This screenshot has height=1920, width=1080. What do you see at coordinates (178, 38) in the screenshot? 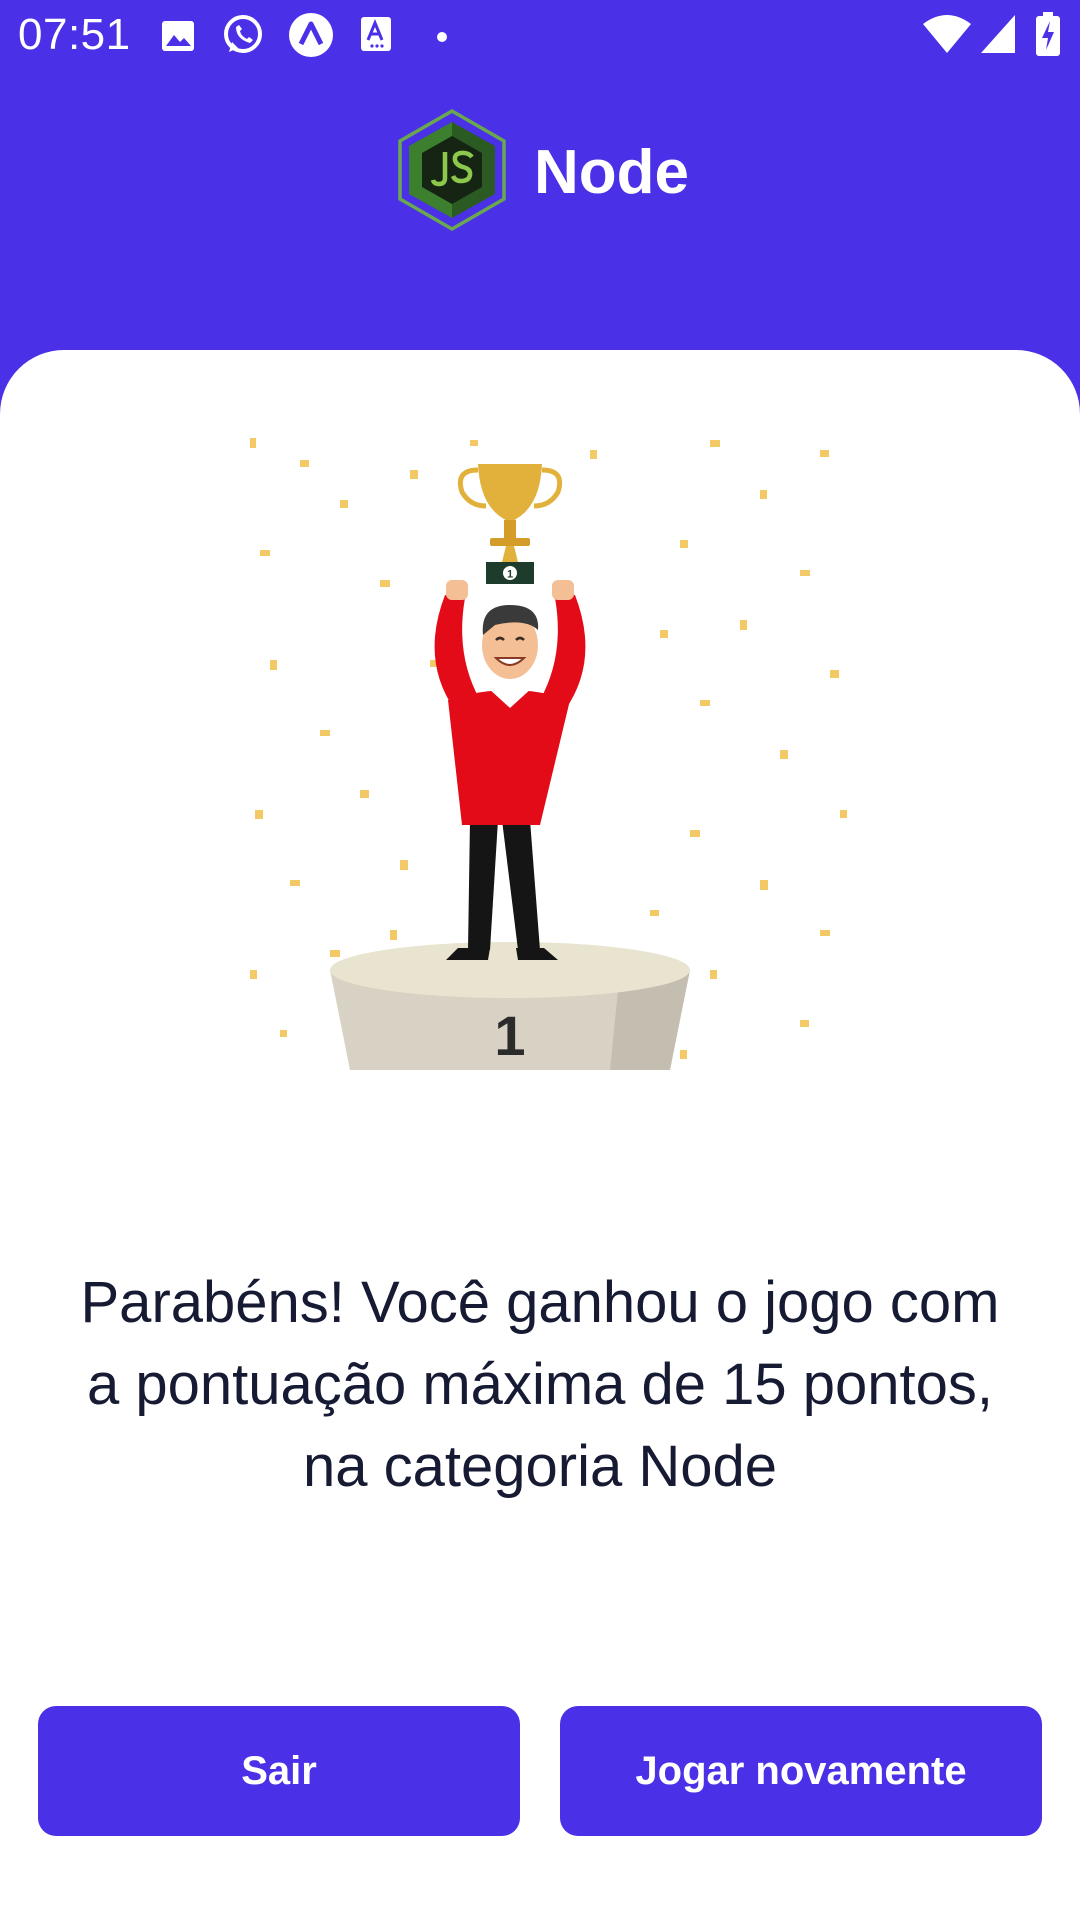
I see `gallery-icon` at bounding box center [178, 38].